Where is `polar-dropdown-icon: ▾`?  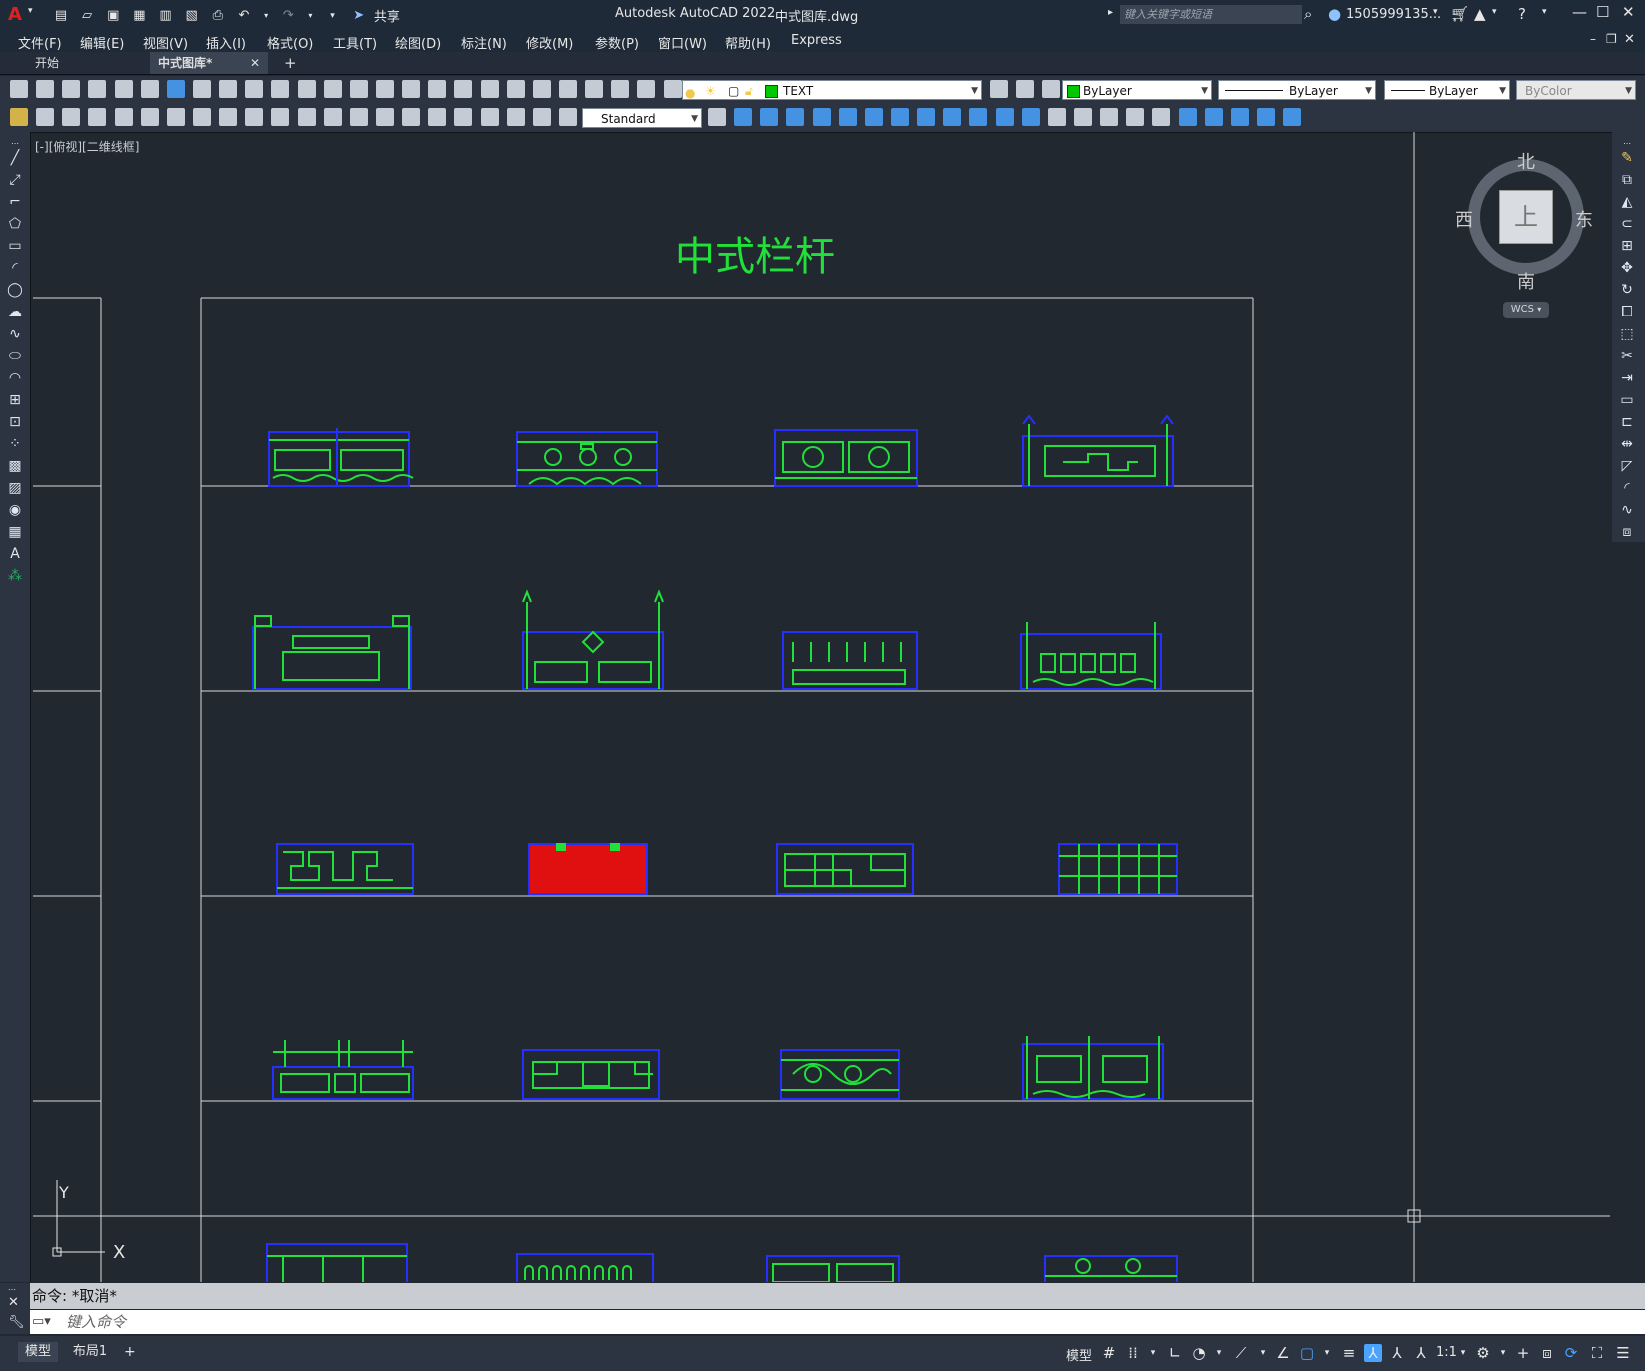
polar-dropdown-icon: ▾ is located at coordinates (1219, 1353).